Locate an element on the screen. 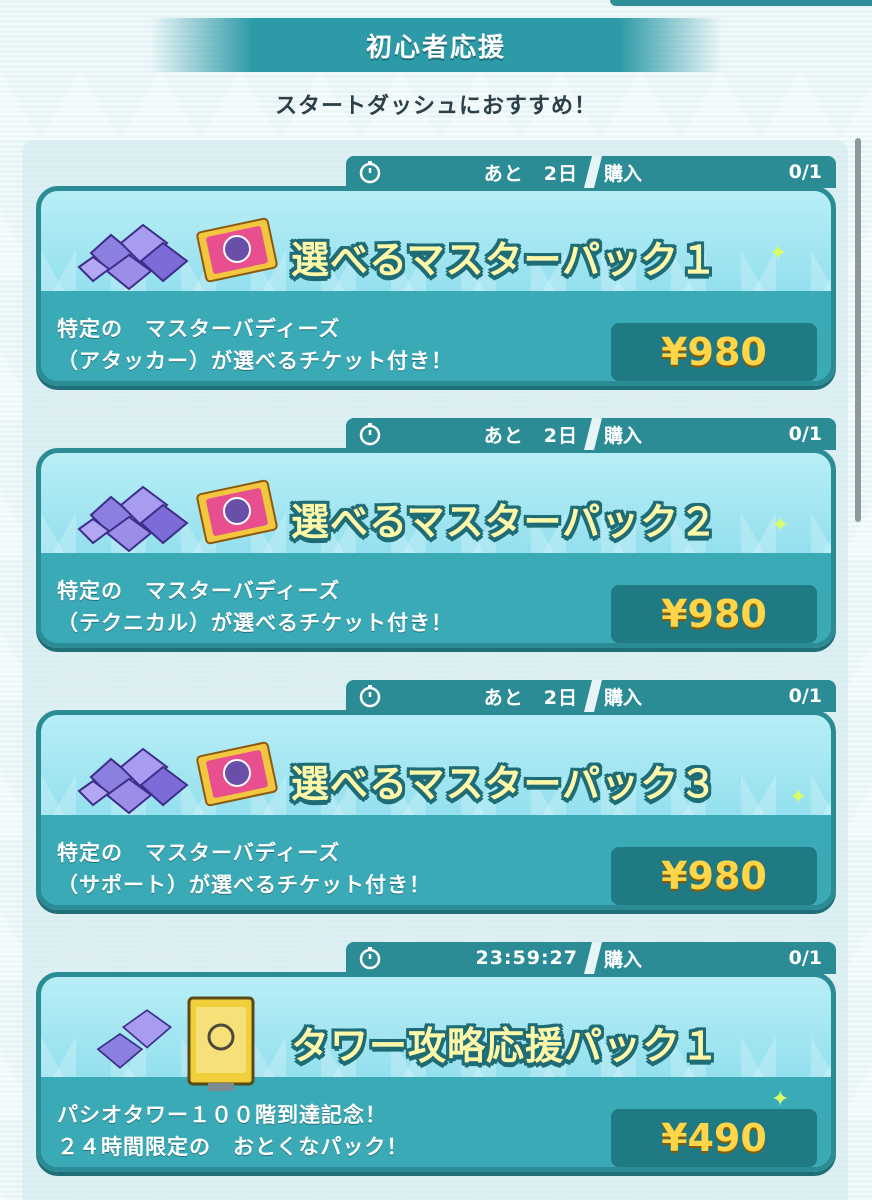  page-title: 初心者応援 is located at coordinates (435, 47).